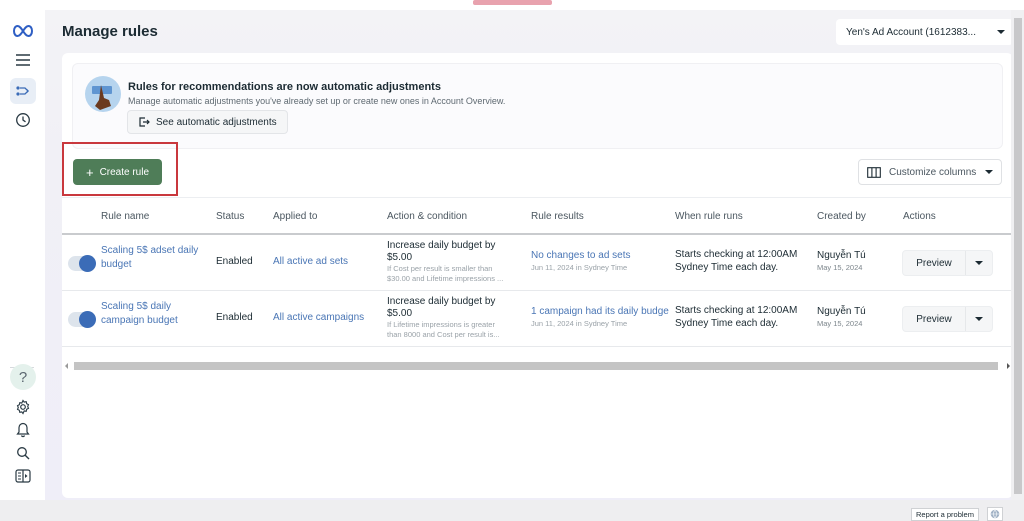  What do you see at coordinates (124, 172) in the screenshot?
I see `create-rule-label: Create rule` at bounding box center [124, 172].